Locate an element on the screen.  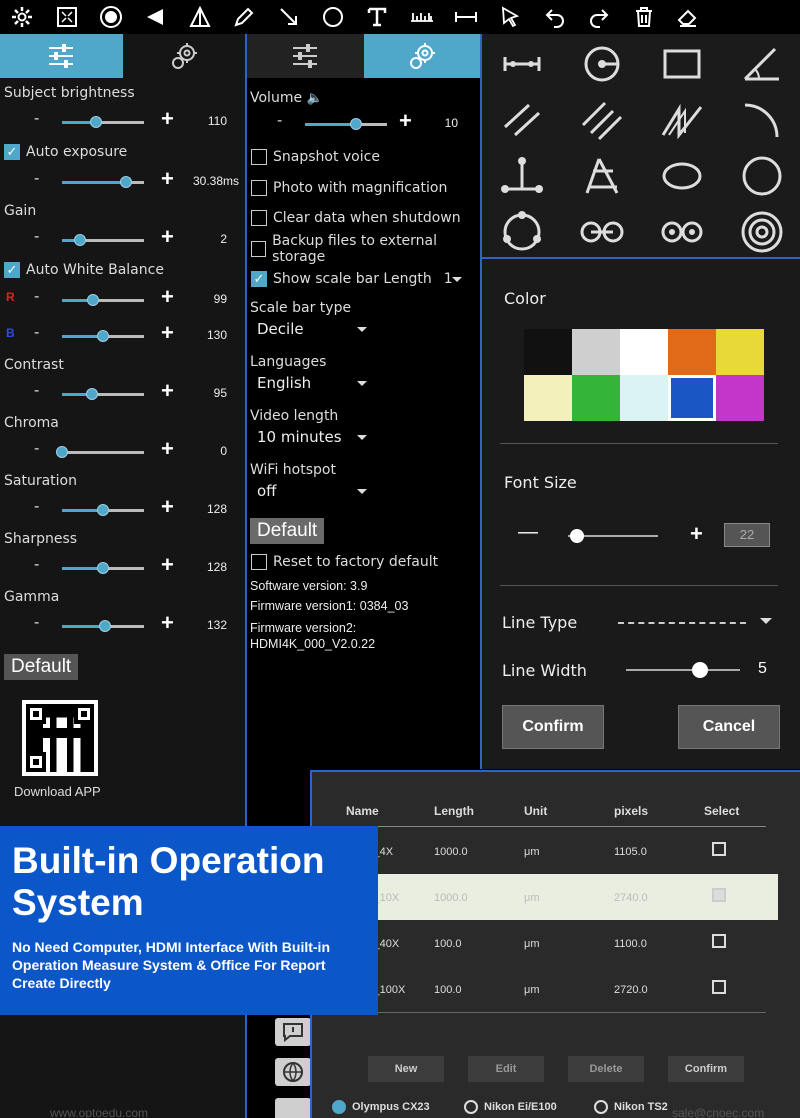
undo-icon is located at coordinates (555, 17).